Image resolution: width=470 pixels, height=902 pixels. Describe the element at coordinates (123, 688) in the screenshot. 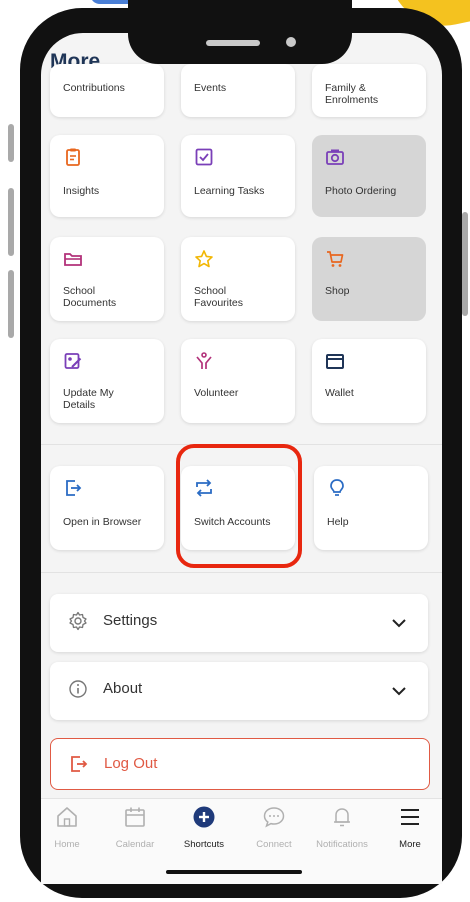

I see `about-label: About` at that location.